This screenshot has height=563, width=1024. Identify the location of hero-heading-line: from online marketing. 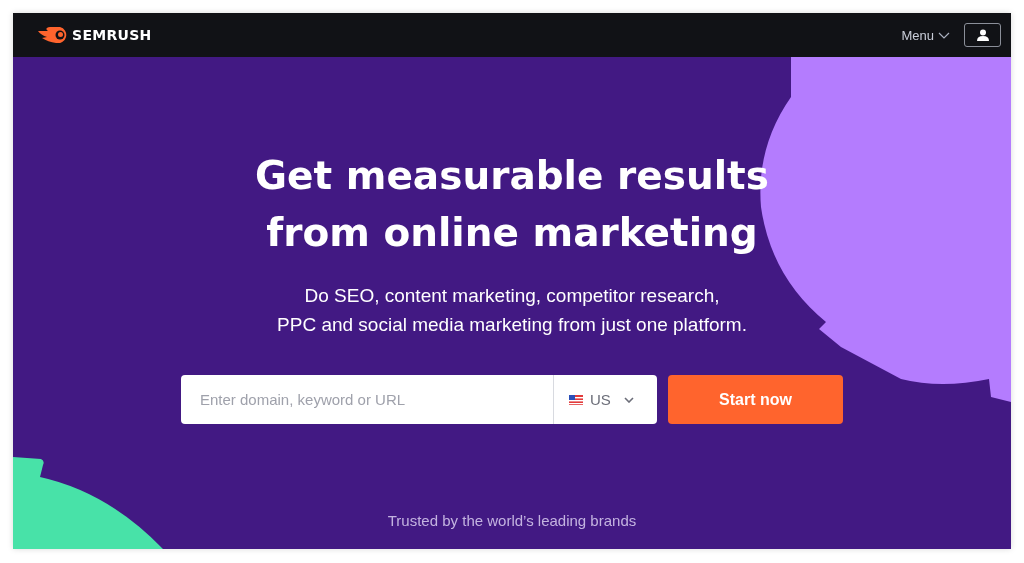
(512, 233).